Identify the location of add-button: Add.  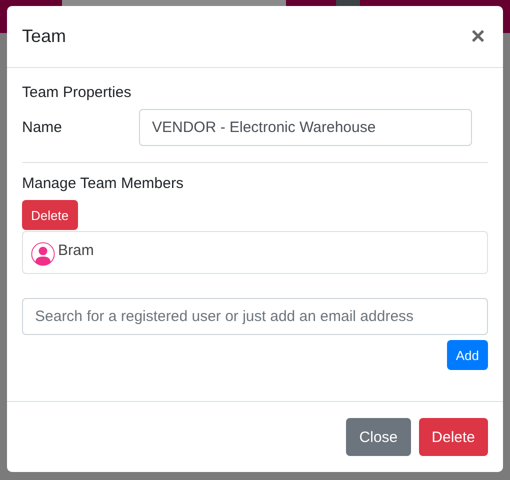
(467, 355).